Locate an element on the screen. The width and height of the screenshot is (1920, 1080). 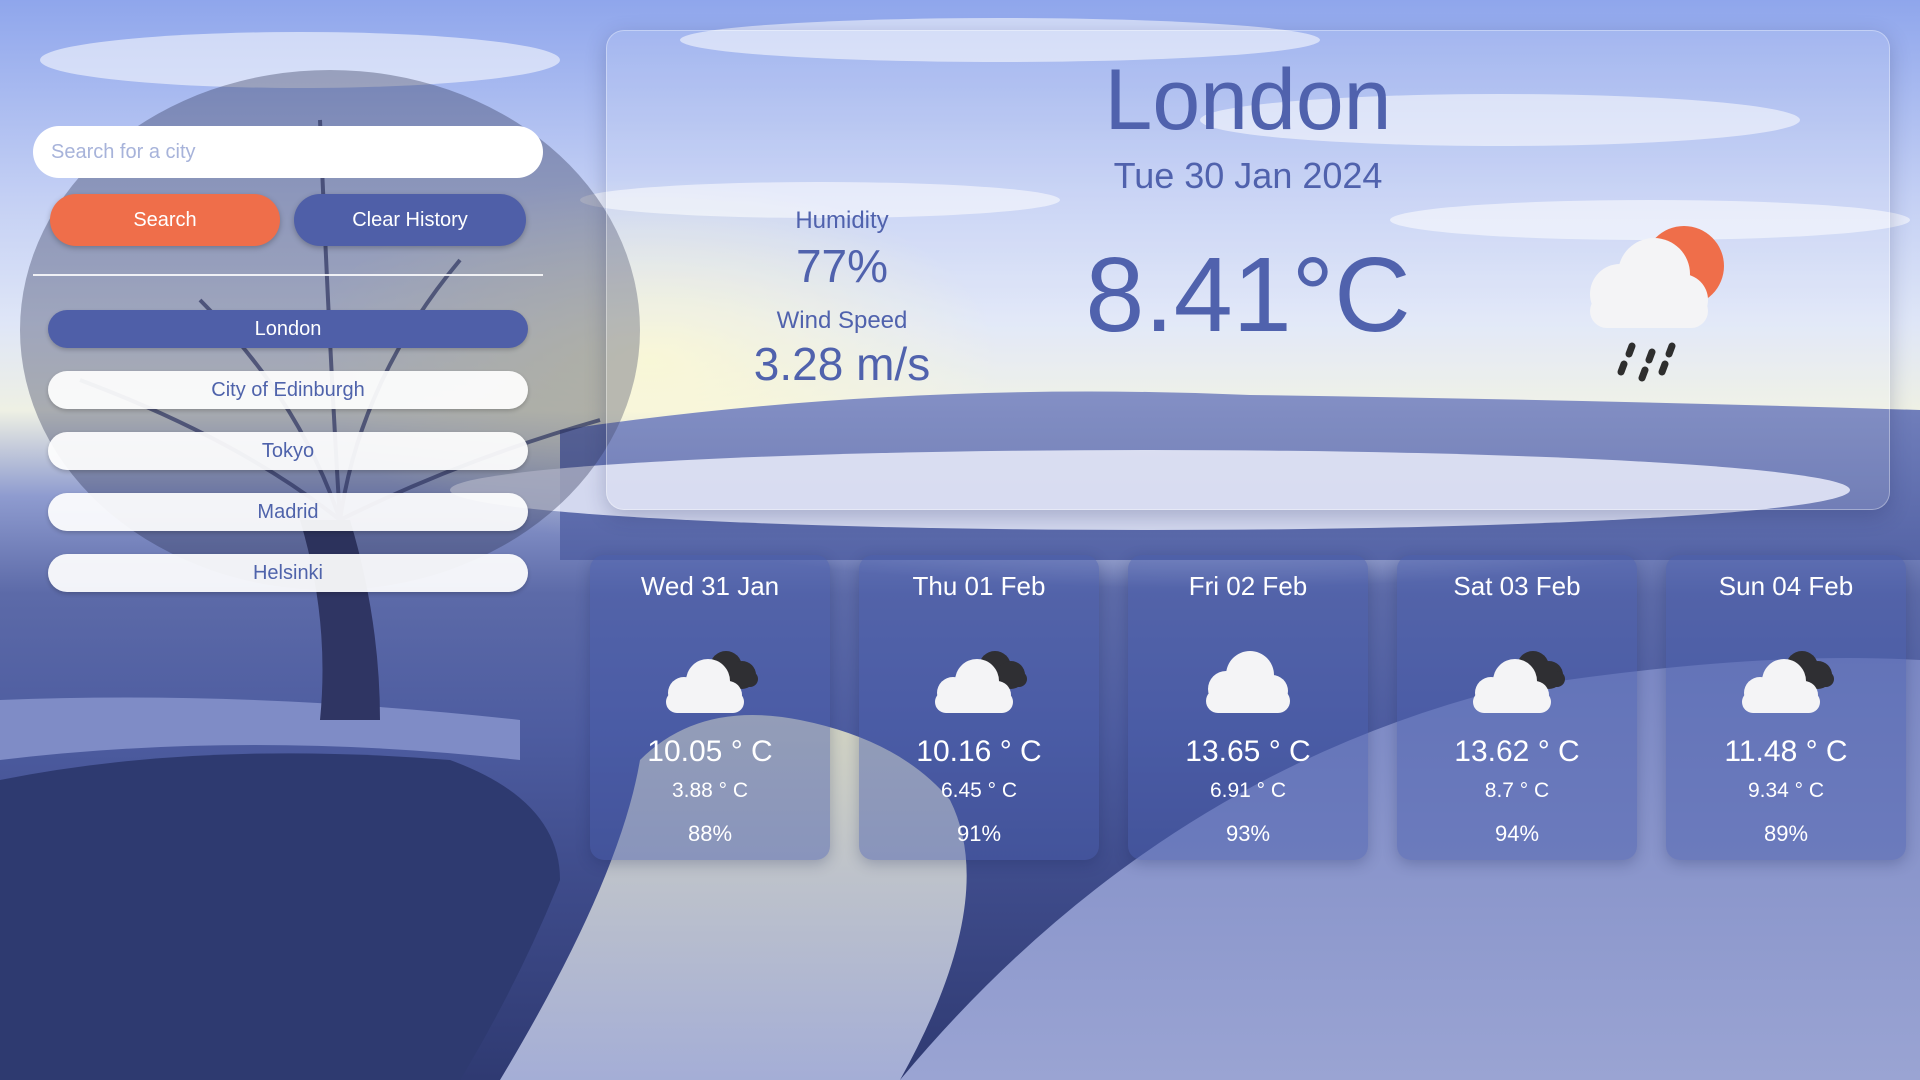
search-input is located at coordinates (288, 152).